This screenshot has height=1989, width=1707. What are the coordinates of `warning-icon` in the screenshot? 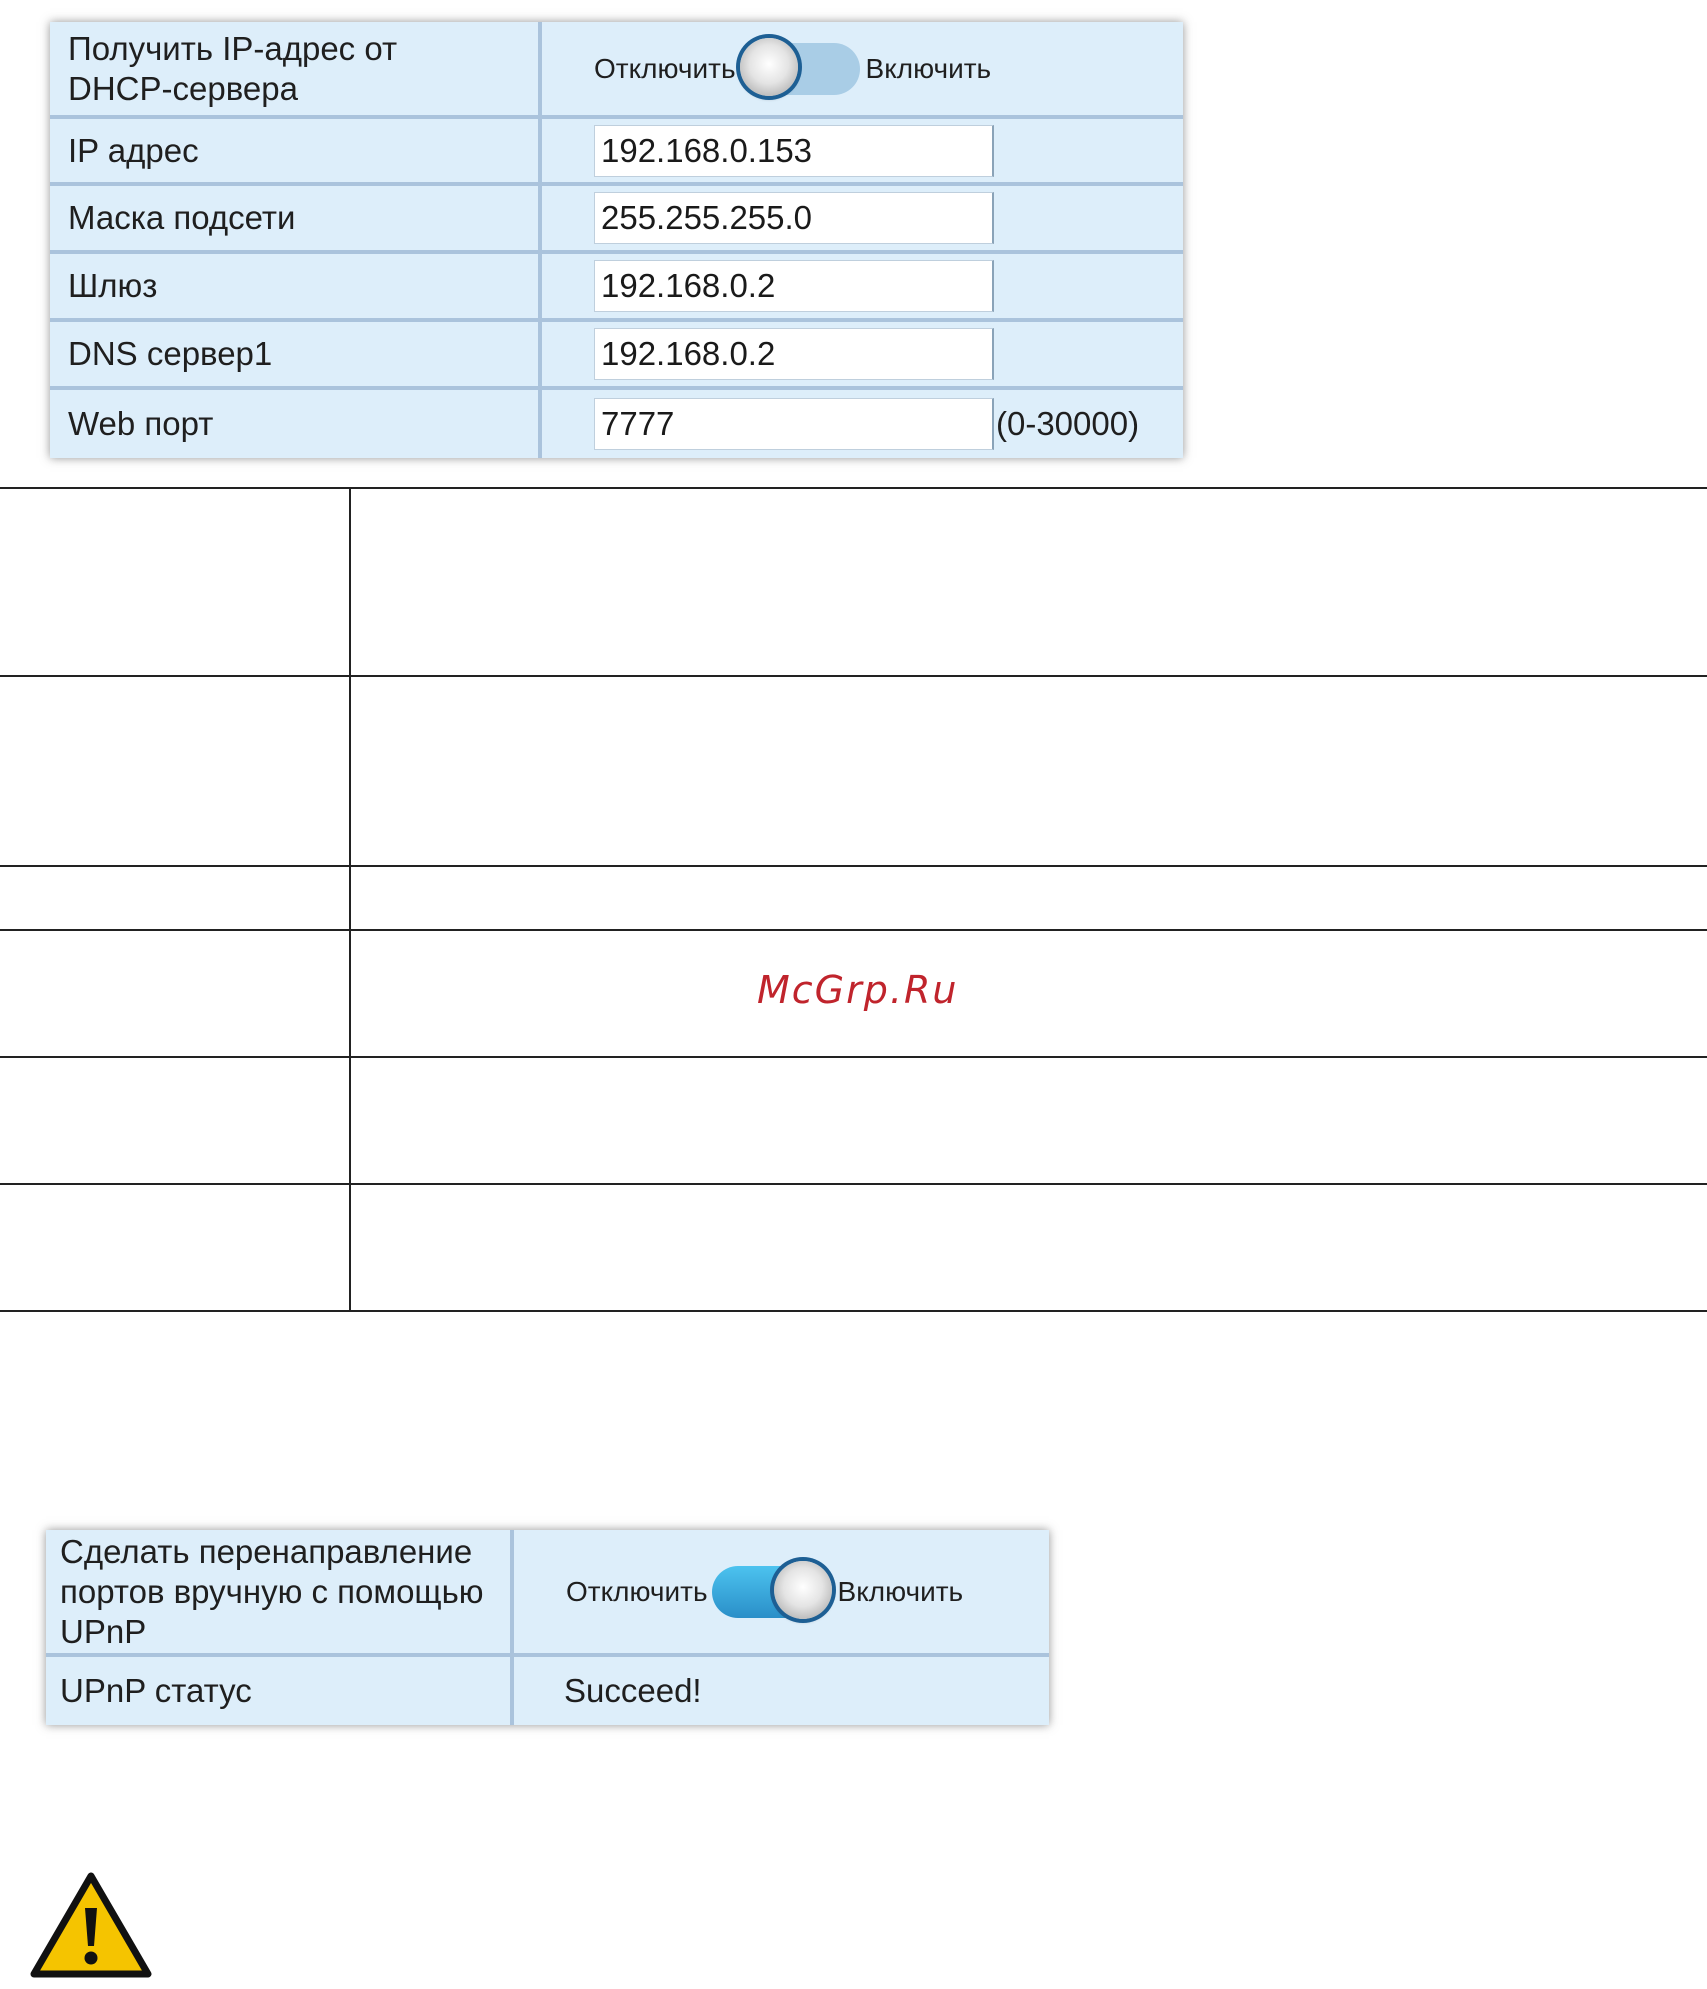 It's located at (91, 1927).